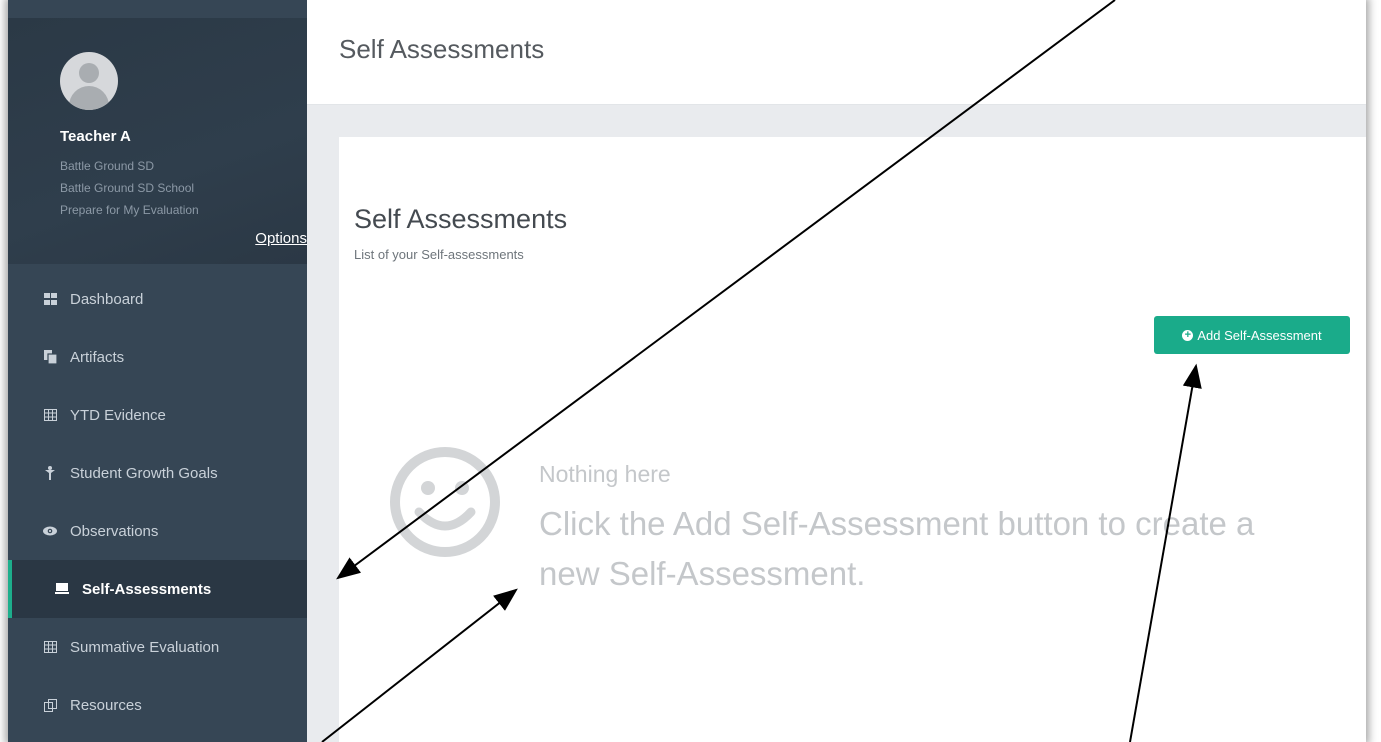 The image size is (1381, 742). I want to click on sidebar-item-ytd-evidence: YTD Evidence, so click(157, 415).